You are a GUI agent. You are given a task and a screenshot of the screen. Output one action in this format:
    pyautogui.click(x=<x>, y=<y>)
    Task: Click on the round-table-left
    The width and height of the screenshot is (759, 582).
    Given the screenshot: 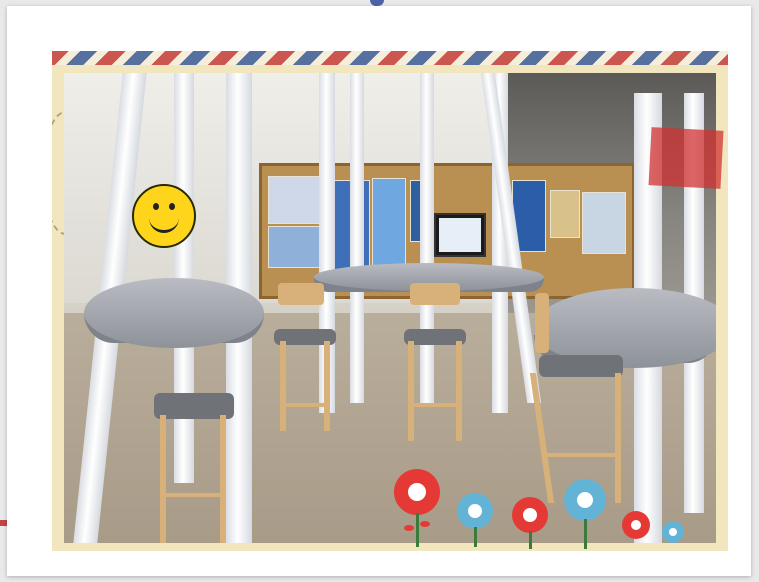 What is the action you would take?
    pyautogui.click(x=174, y=313)
    